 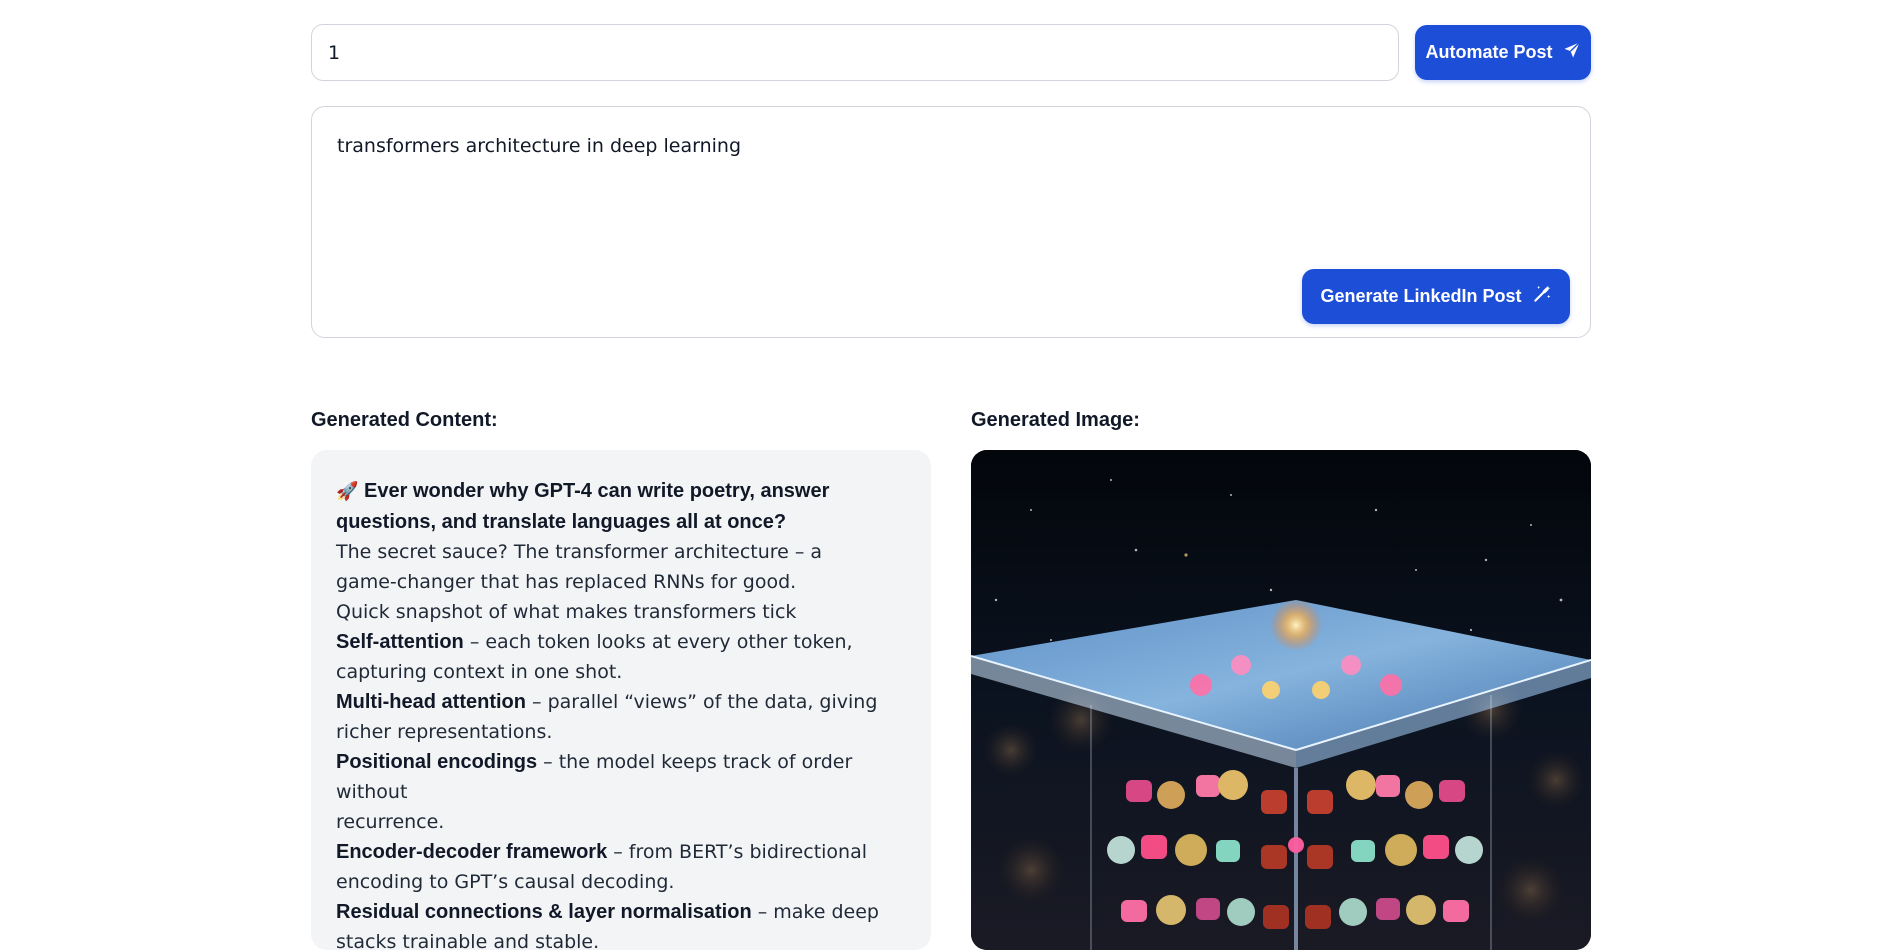 What do you see at coordinates (855, 52) in the screenshot?
I see `post-count-input` at bounding box center [855, 52].